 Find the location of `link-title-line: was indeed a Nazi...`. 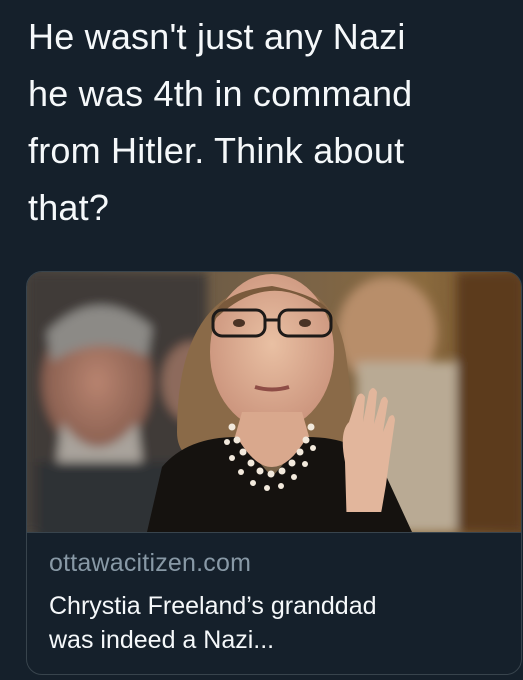

link-title-line: was indeed a Nazi... is located at coordinates (162, 640).